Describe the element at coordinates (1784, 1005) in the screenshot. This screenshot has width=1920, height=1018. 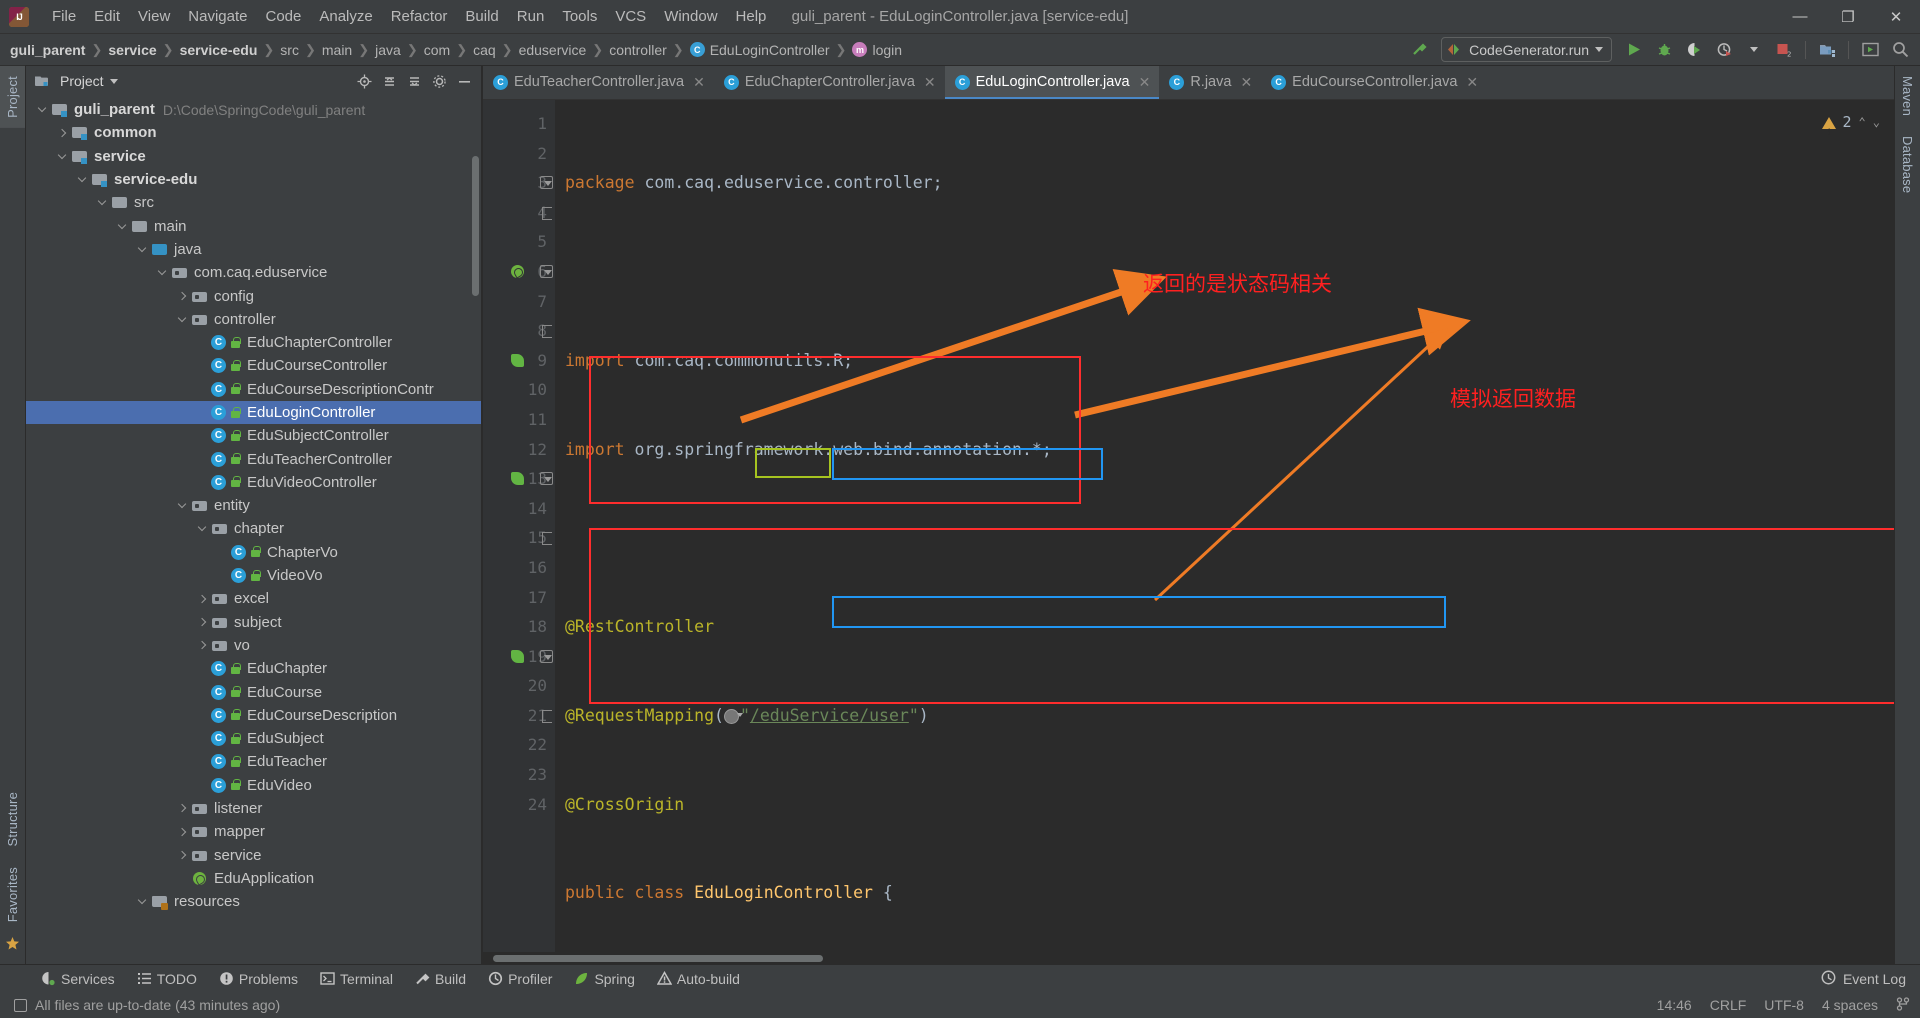
I see `status-encoding: UTF-8` at that location.